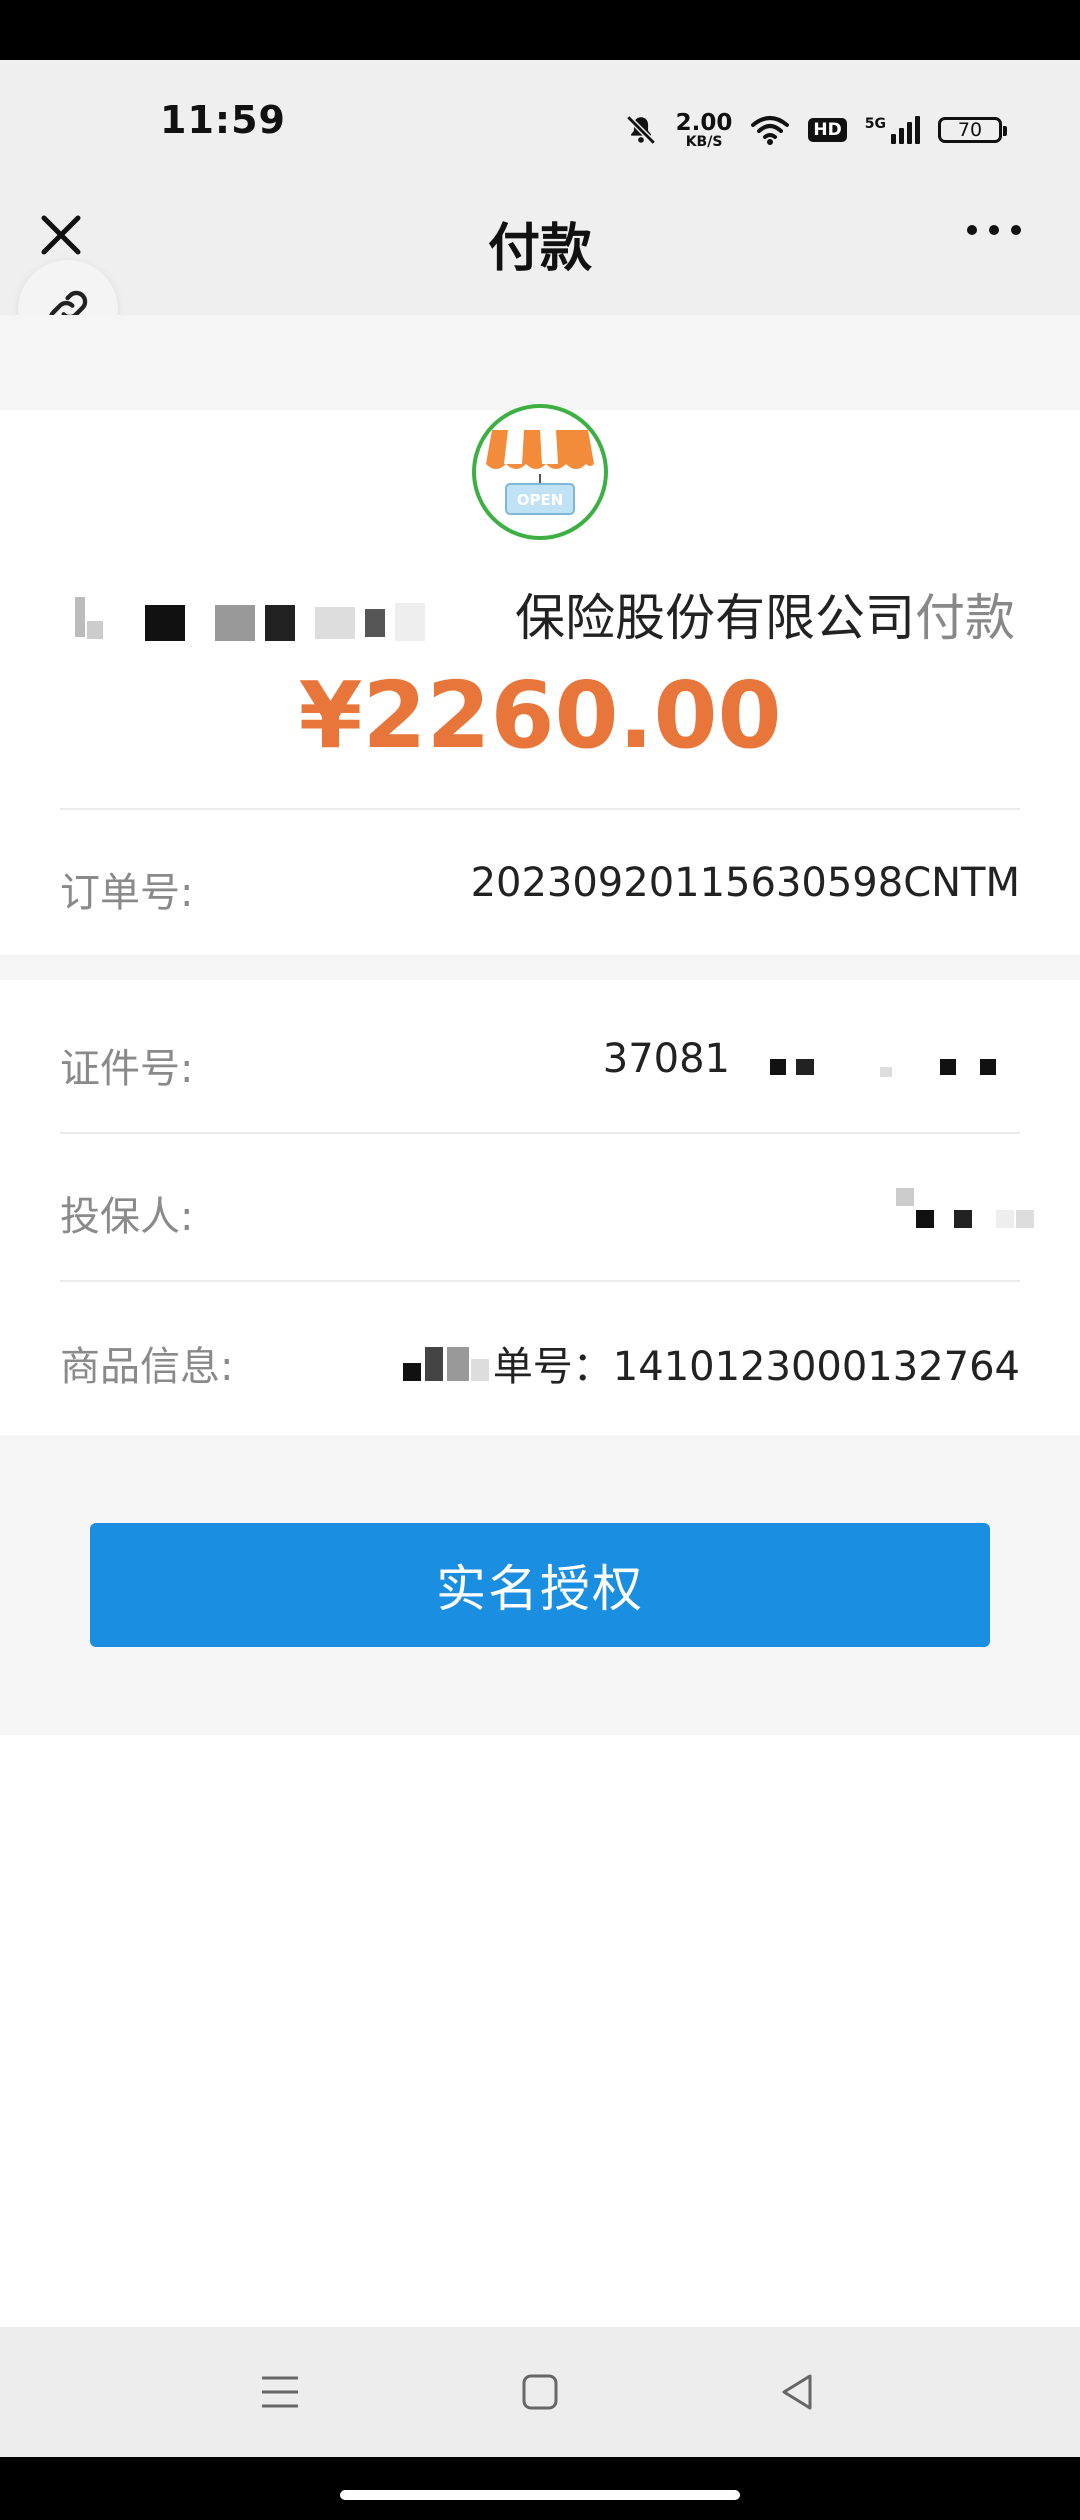  I want to click on wifi-icon, so click(770, 130).